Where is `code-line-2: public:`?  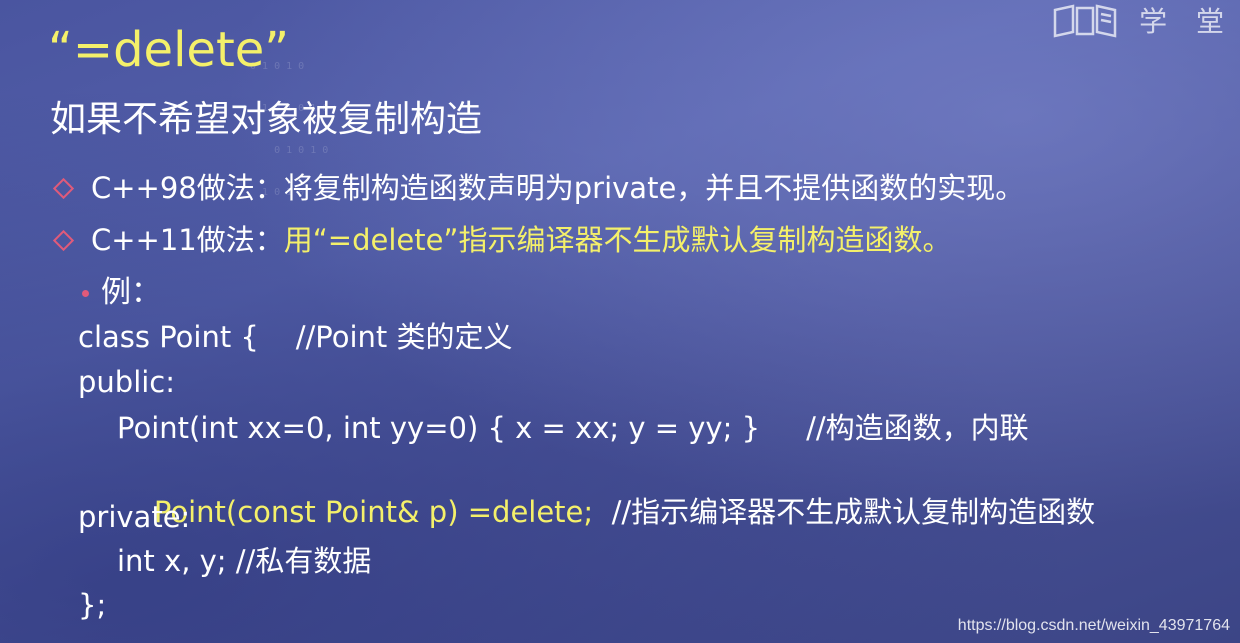 code-line-2: public: is located at coordinates (127, 382).